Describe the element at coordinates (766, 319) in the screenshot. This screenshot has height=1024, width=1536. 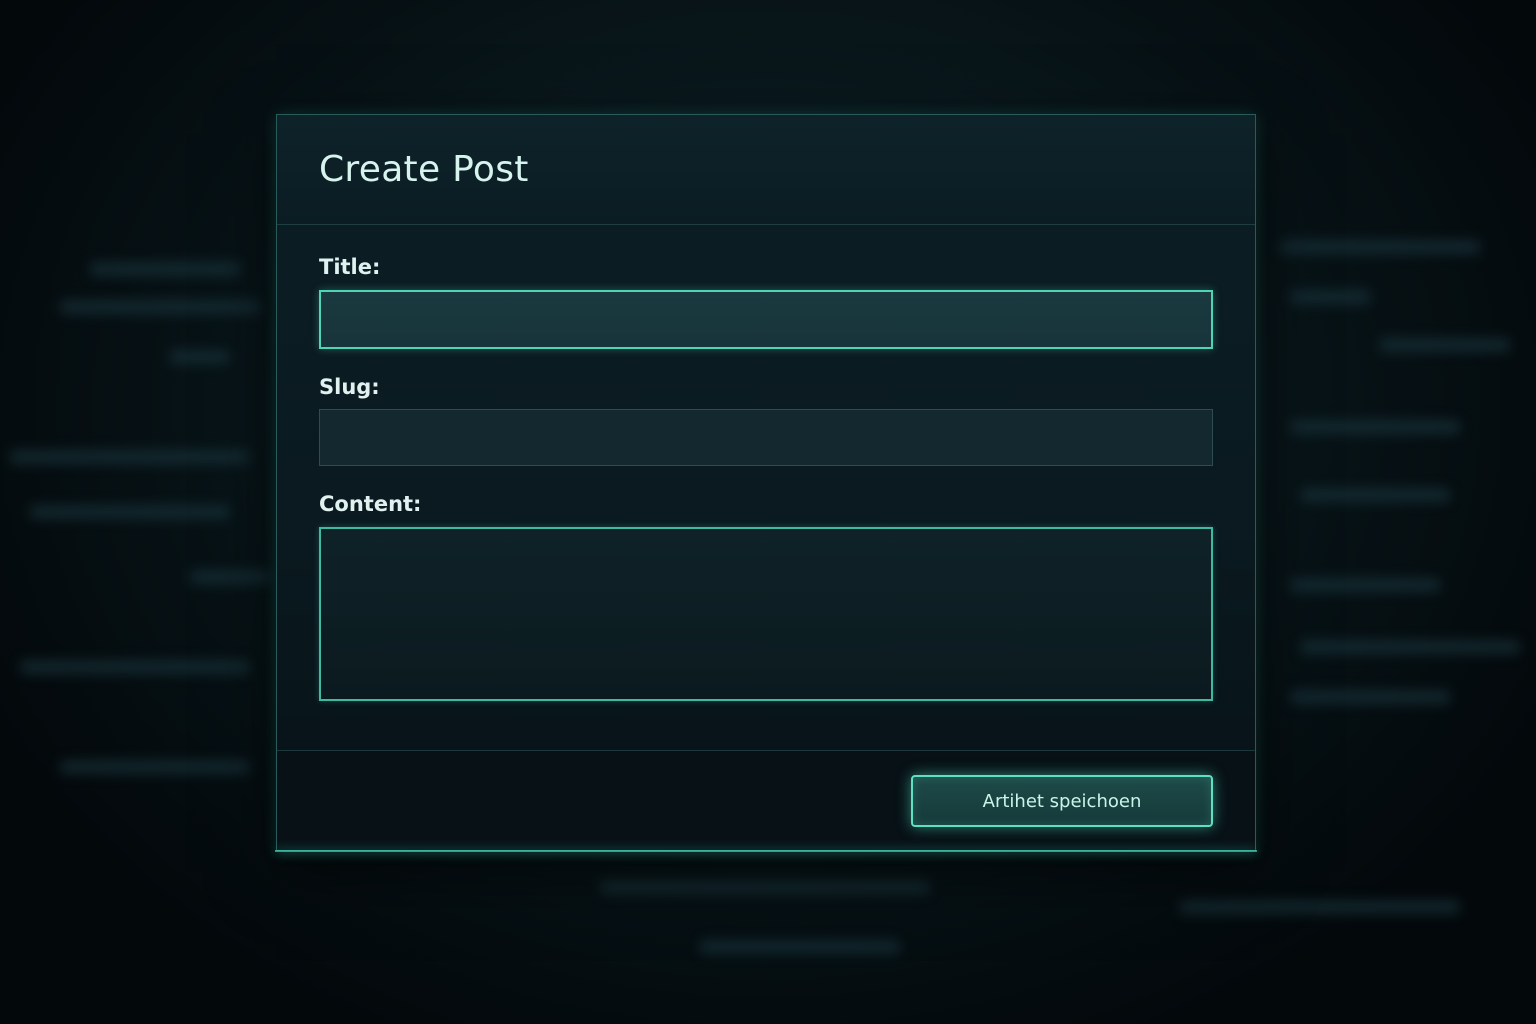
I see `title-input` at that location.